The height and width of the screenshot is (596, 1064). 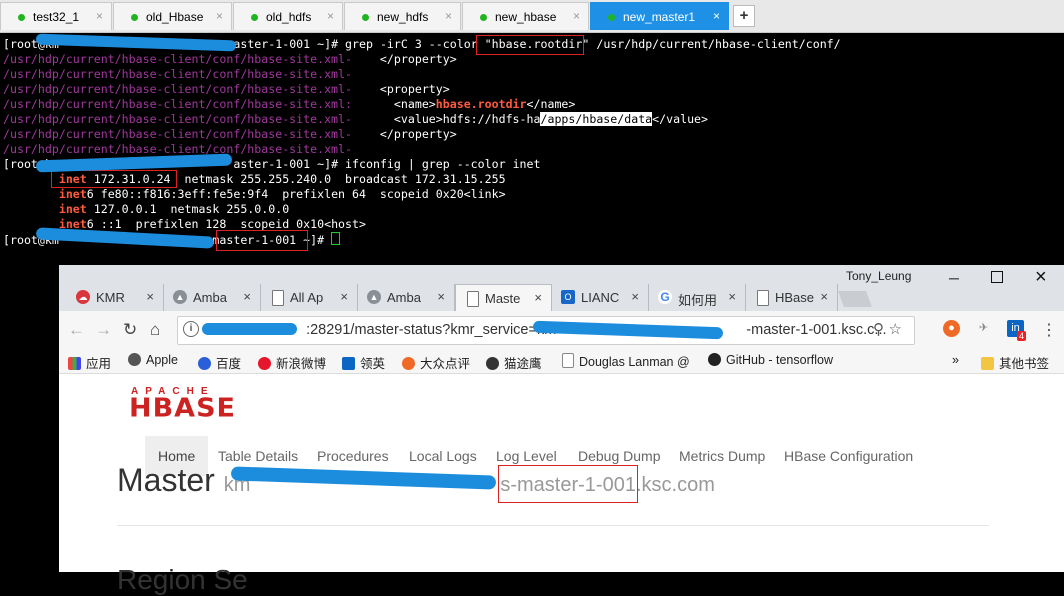 What do you see at coordinates (292, 362) in the screenshot?
I see `bookmark-weibo: 新浪微博` at bounding box center [292, 362].